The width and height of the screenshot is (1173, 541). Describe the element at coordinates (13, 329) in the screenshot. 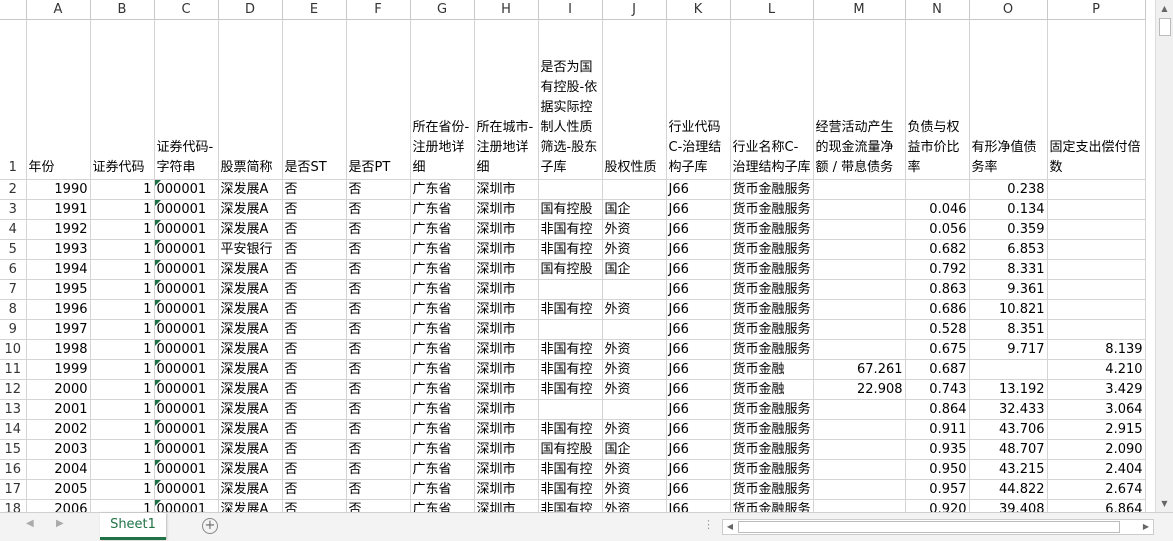

I see `row-header: 9` at that location.